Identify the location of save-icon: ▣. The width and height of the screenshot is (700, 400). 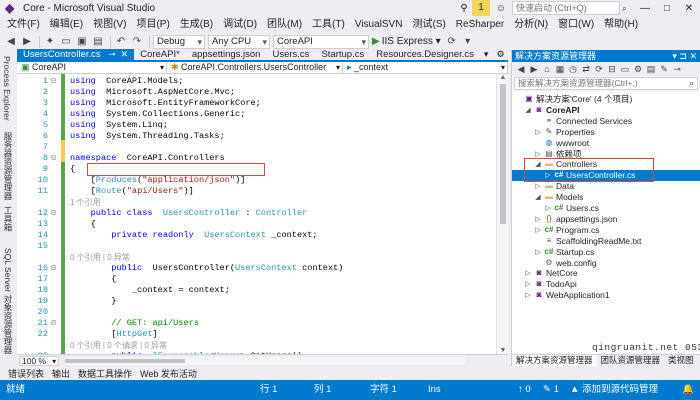
(82, 42).